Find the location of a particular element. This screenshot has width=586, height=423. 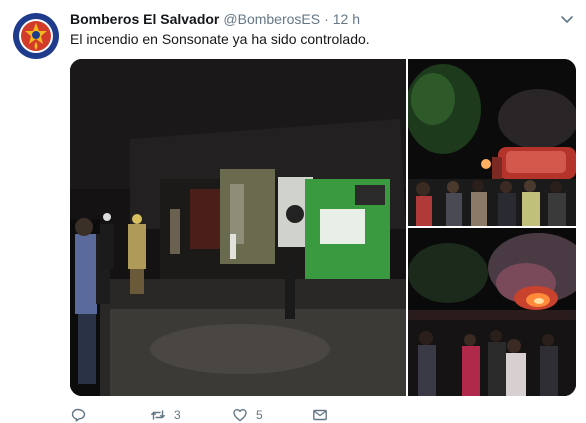

tweet-header: Bomberos El Salvador @BomberosES · 12 h is located at coordinates (215, 20).